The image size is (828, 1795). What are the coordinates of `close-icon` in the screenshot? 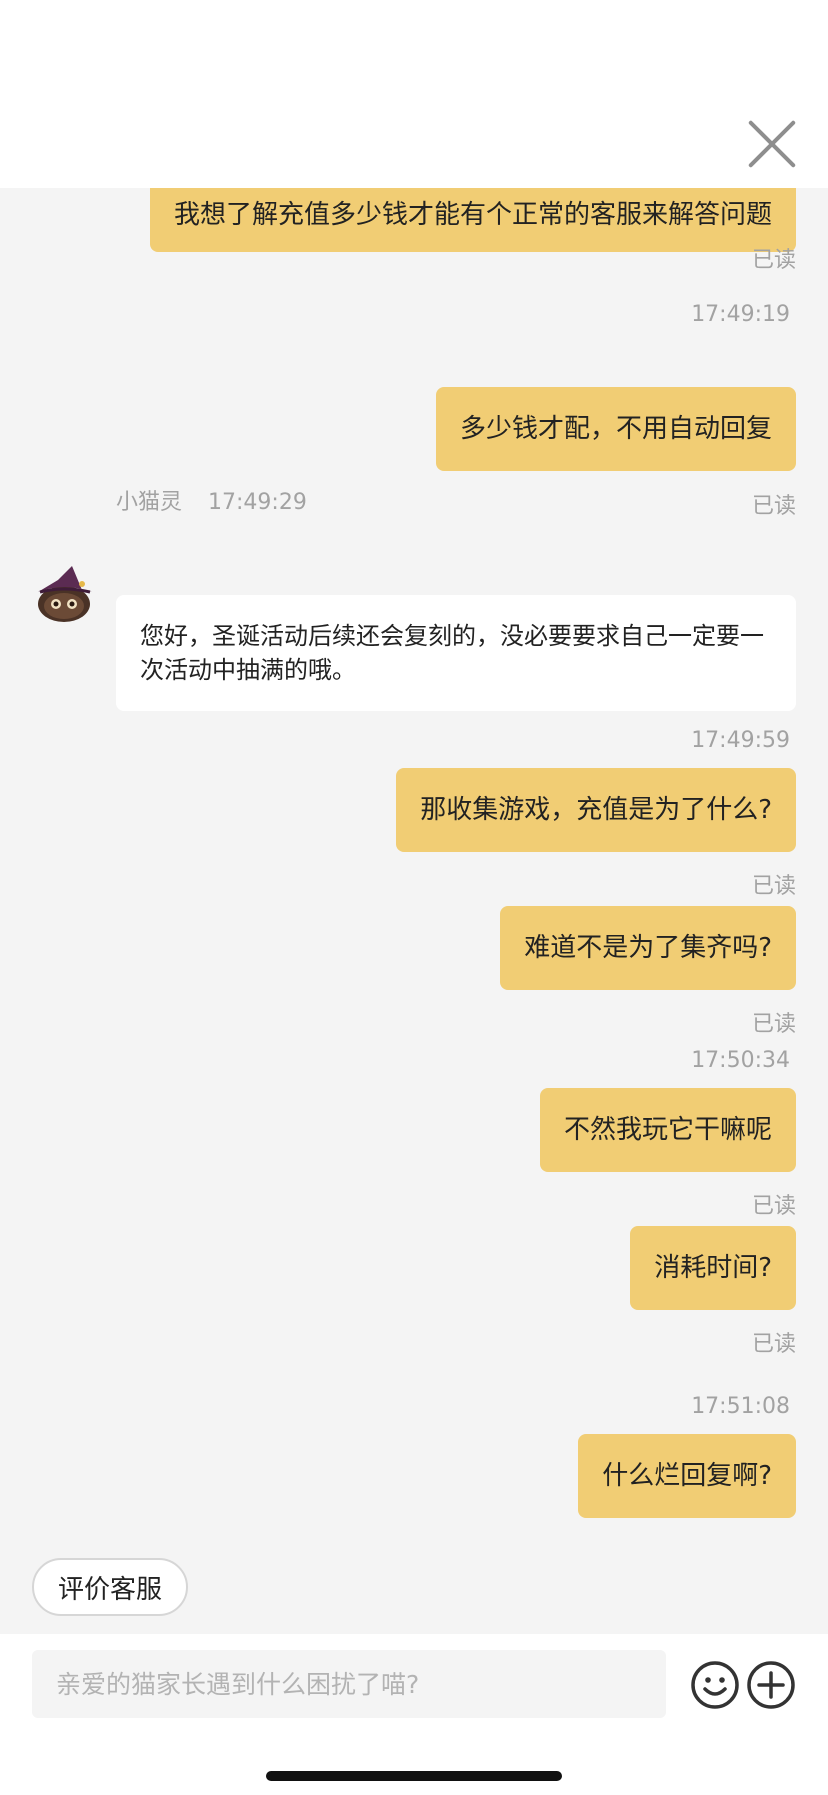 It's located at (772, 144).